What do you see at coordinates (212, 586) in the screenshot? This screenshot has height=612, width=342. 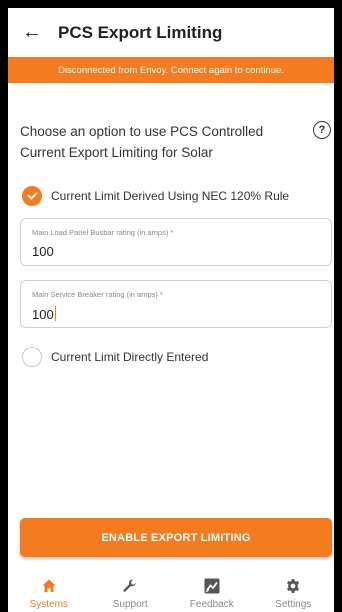 I see `feedback-icon` at bounding box center [212, 586].